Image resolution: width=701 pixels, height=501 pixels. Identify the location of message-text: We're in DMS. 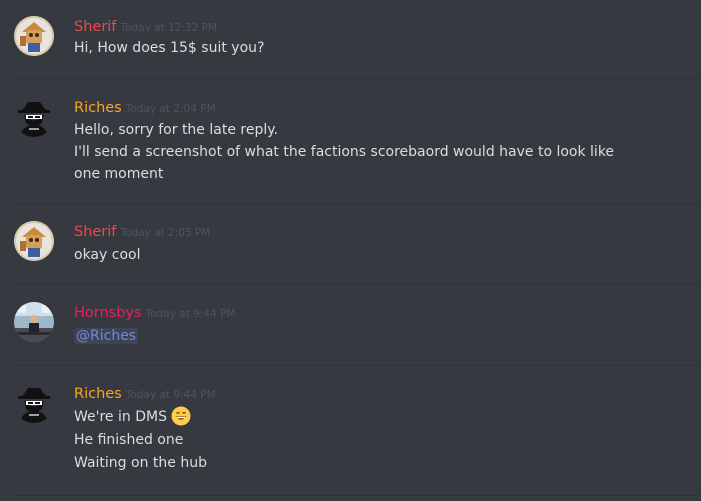
(132, 417).